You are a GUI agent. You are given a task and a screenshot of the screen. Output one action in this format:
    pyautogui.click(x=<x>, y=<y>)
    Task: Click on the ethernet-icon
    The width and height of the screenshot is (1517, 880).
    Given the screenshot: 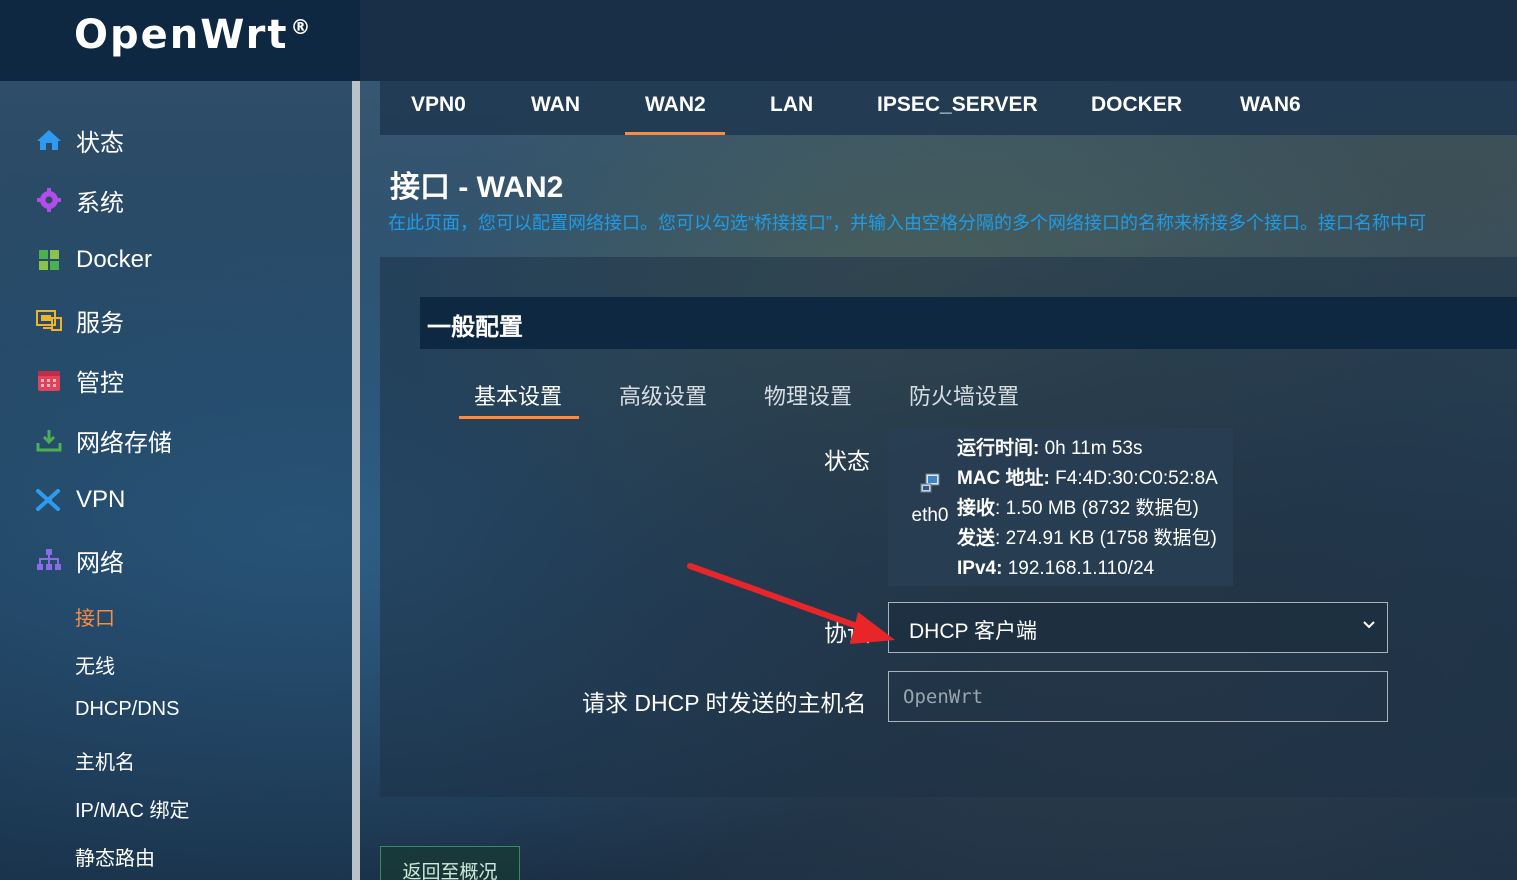 What is the action you would take?
    pyautogui.click(x=930, y=485)
    